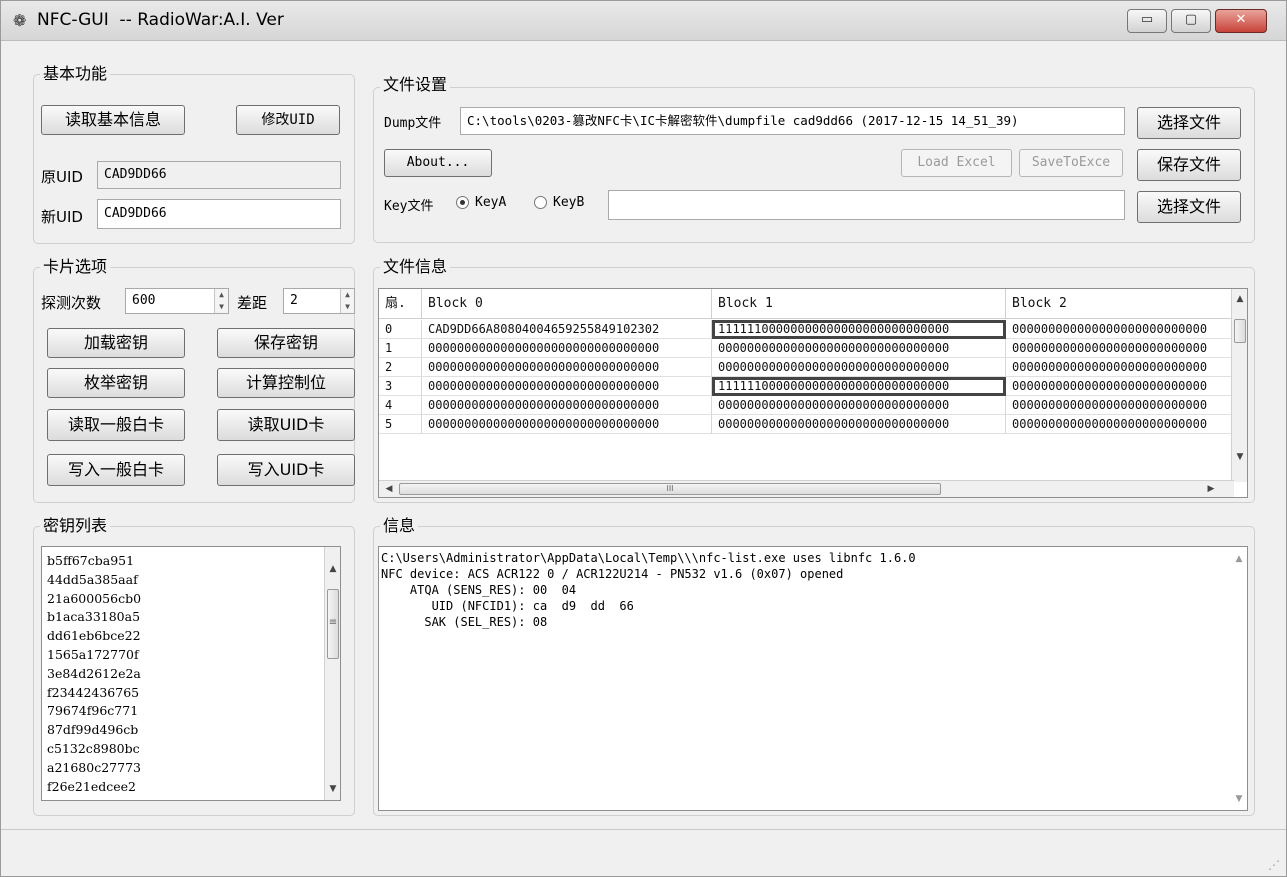 Image resolution: width=1287 pixels, height=877 pixels. What do you see at coordinates (1189, 165) in the screenshot?
I see `save-file-button: 保存文件` at bounding box center [1189, 165].